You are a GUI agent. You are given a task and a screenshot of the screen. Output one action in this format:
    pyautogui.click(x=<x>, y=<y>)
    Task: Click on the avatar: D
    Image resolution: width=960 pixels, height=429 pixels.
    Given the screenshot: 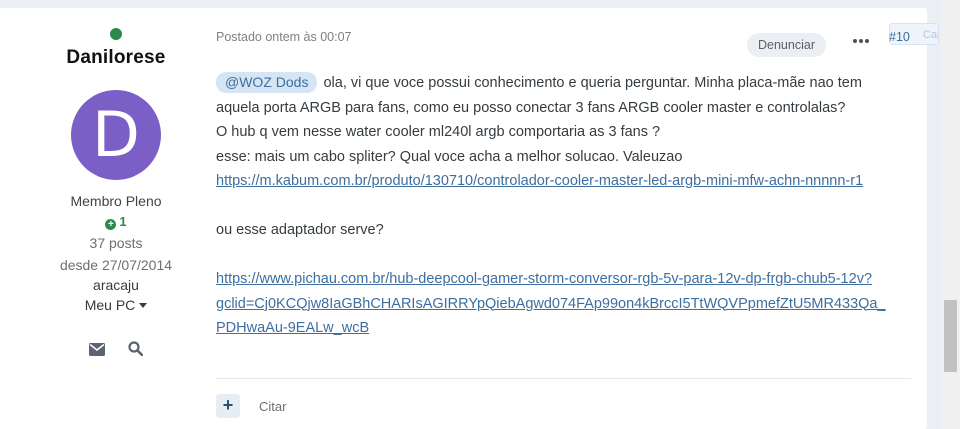 What is the action you would take?
    pyautogui.click(x=116, y=135)
    